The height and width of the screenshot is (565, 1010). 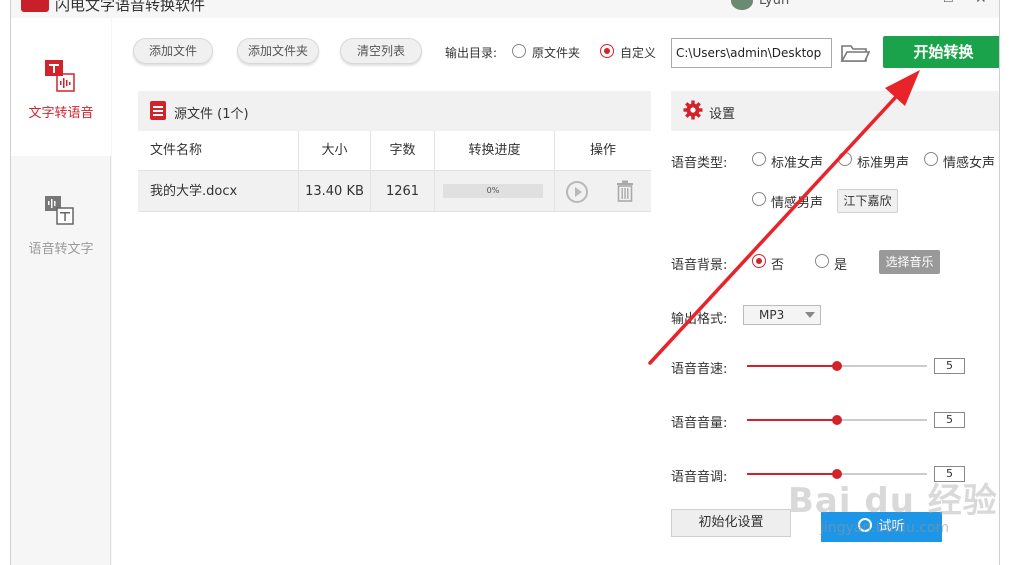 What do you see at coordinates (158, 110) in the screenshot?
I see `document-icon` at bounding box center [158, 110].